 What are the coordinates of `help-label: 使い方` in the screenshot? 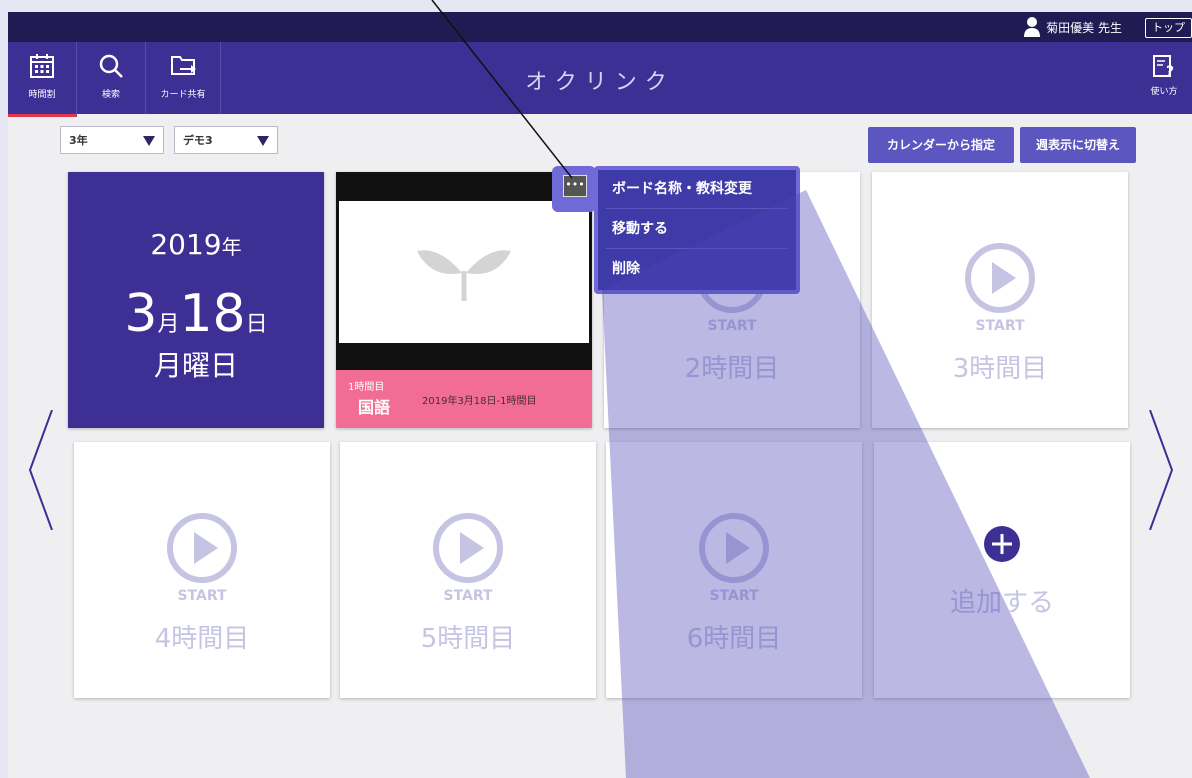 It's located at (1164, 92).